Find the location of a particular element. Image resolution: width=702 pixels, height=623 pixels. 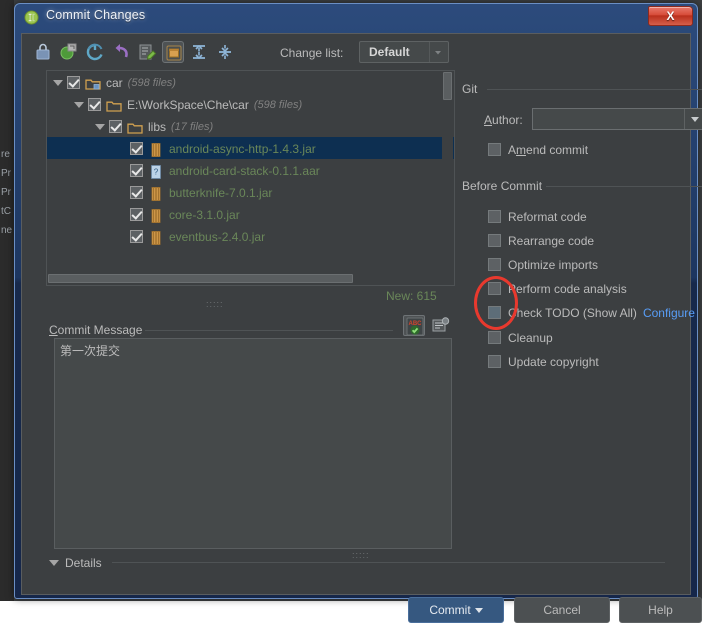

tree-row: E:\WorkSpace\Che\car (598 files) is located at coordinates (250, 104).